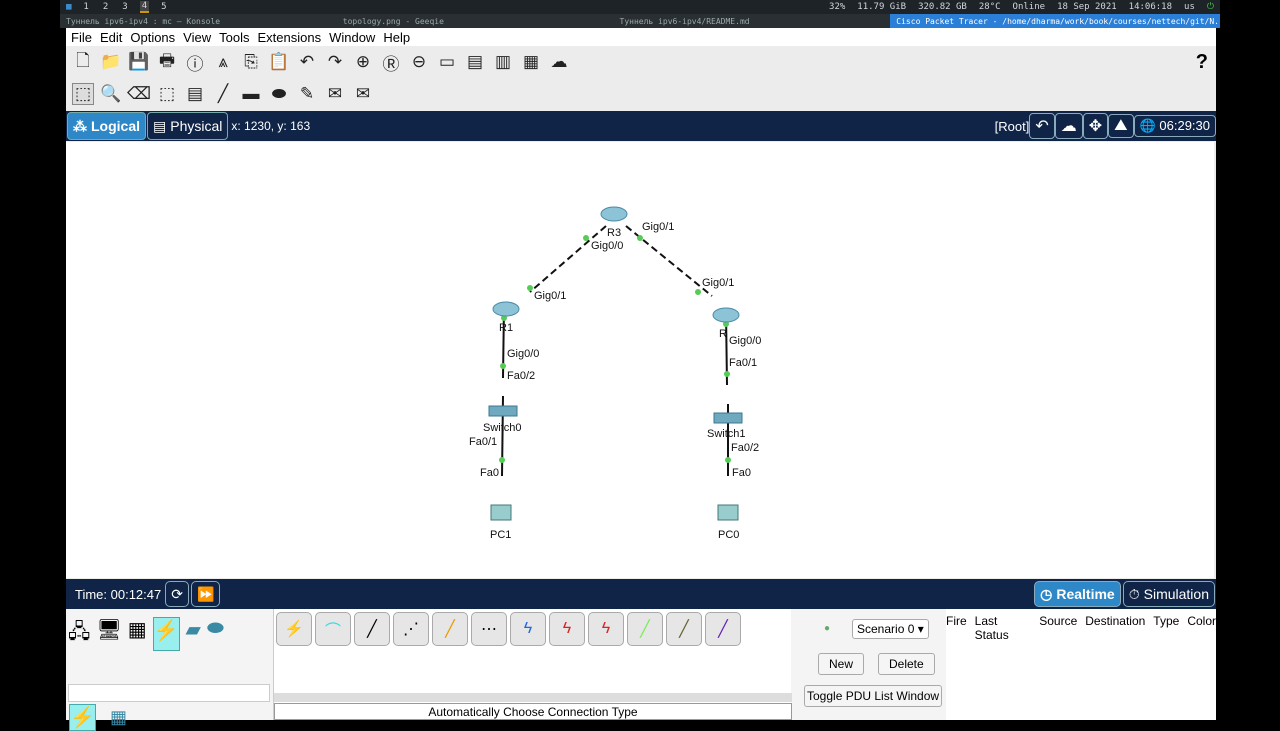 This screenshot has height=731, width=1280. Describe the element at coordinates (1042, 126) in the screenshot. I see `back-icon: ↶` at that location.